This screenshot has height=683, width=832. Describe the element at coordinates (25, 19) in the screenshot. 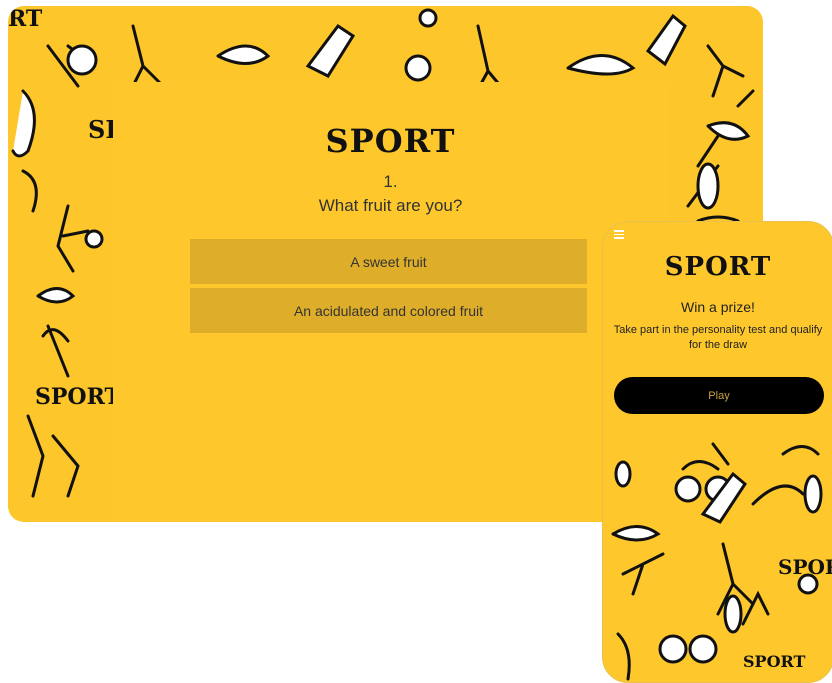

I see `pattern-logo-top-left: RT` at that location.